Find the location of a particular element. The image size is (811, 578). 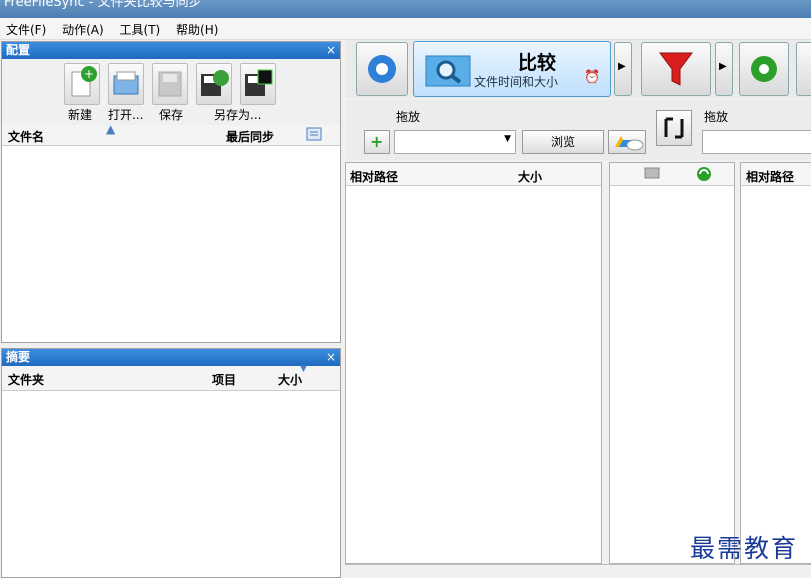

middle-action-grid is located at coordinates (672, 363).